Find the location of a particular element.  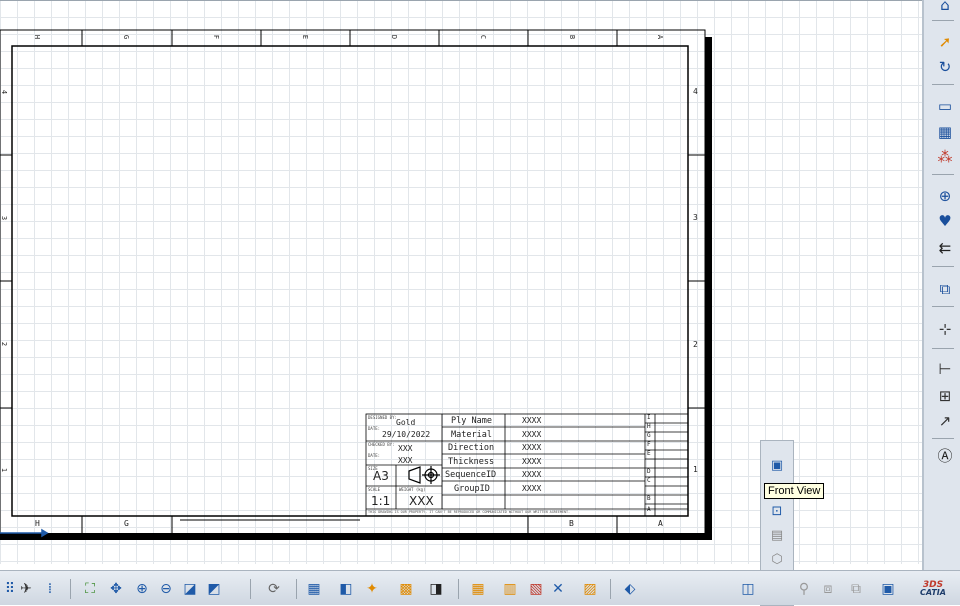

normal-view-icon: ◪ is located at coordinates (190, 589).